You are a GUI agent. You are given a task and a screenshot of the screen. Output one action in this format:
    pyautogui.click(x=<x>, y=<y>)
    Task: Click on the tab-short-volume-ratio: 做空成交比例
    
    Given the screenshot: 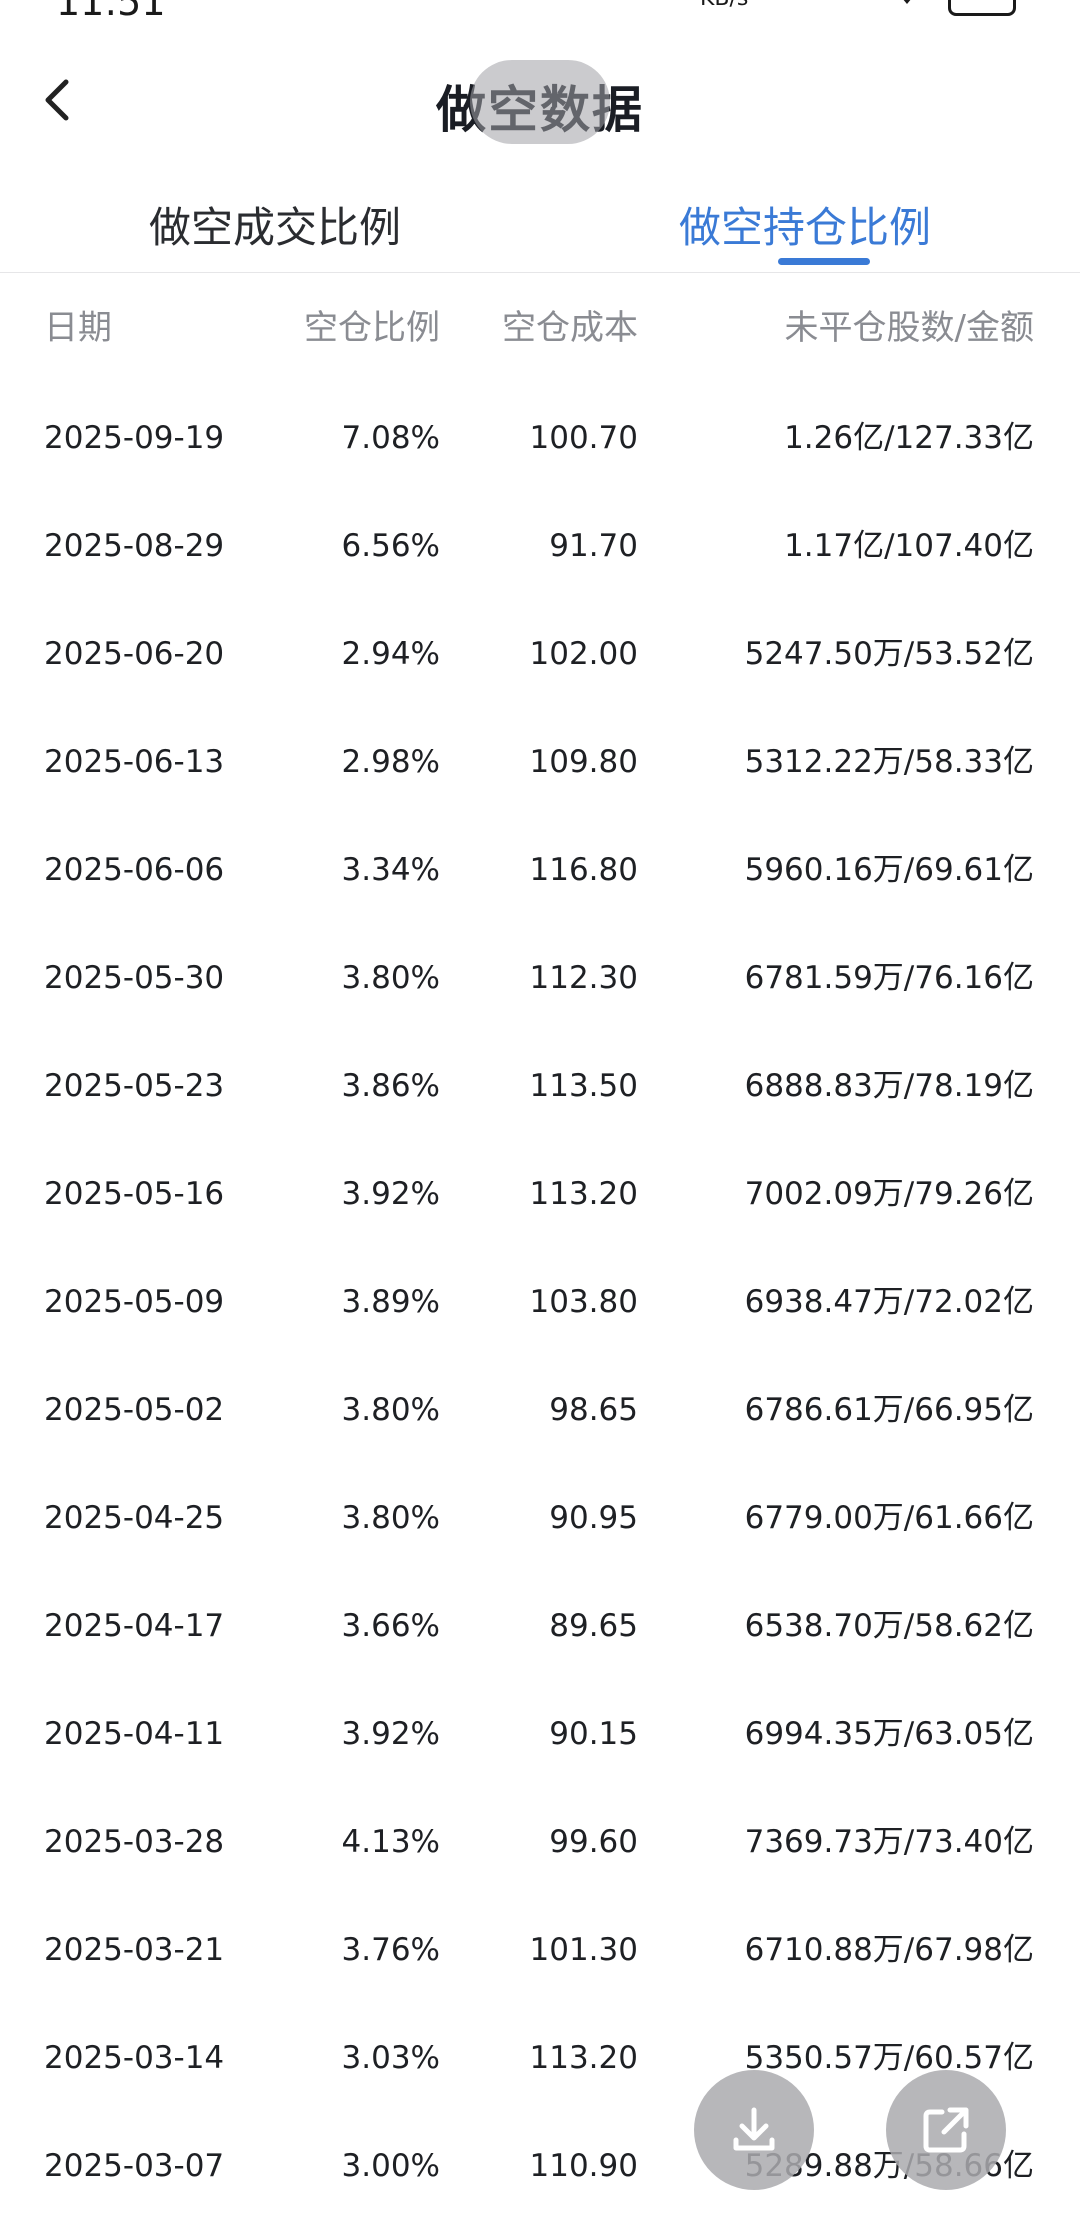 What is the action you would take?
    pyautogui.click(x=275, y=224)
    